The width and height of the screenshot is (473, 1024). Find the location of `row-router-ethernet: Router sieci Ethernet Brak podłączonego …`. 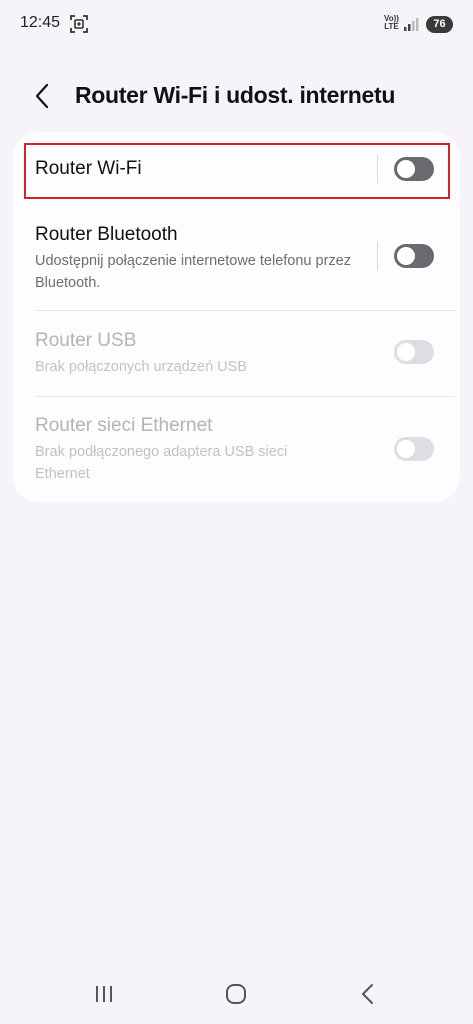

row-router-ethernet: Router sieci Ethernet Brak podłączonego … is located at coordinates (236, 446).